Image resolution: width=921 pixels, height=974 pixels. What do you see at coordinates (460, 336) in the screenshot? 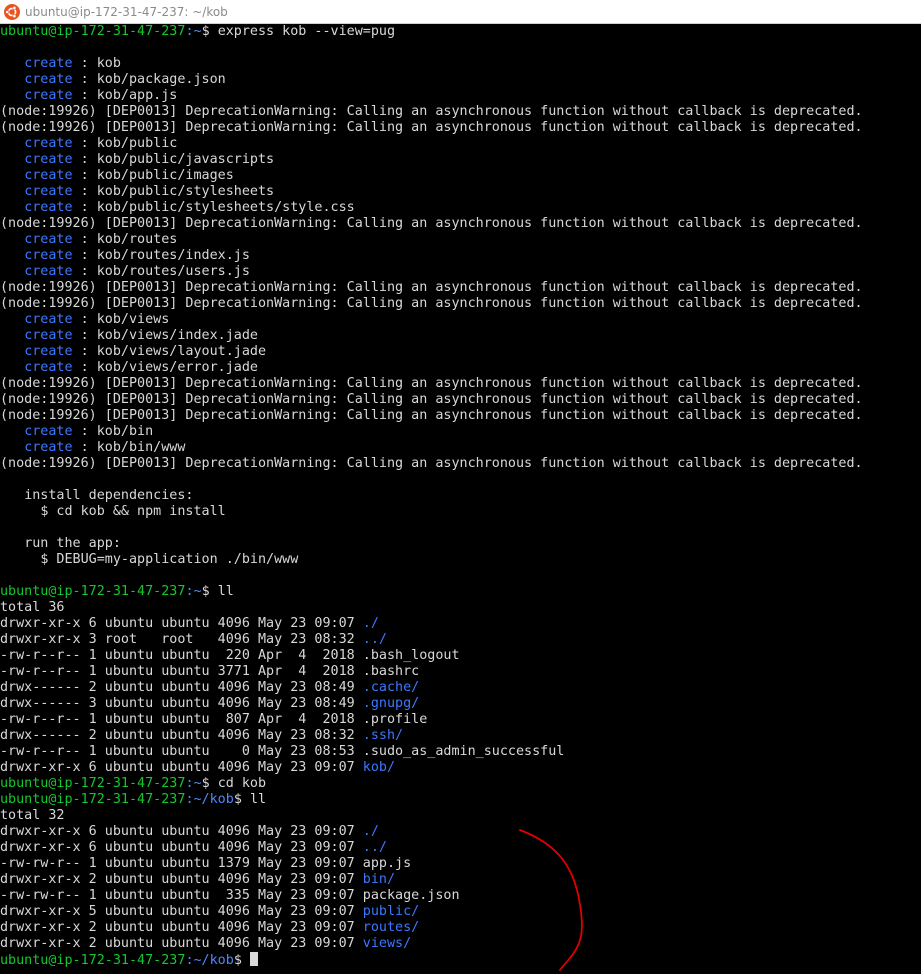
I see `create-line: create : kob/views/index.jade` at bounding box center [460, 336].